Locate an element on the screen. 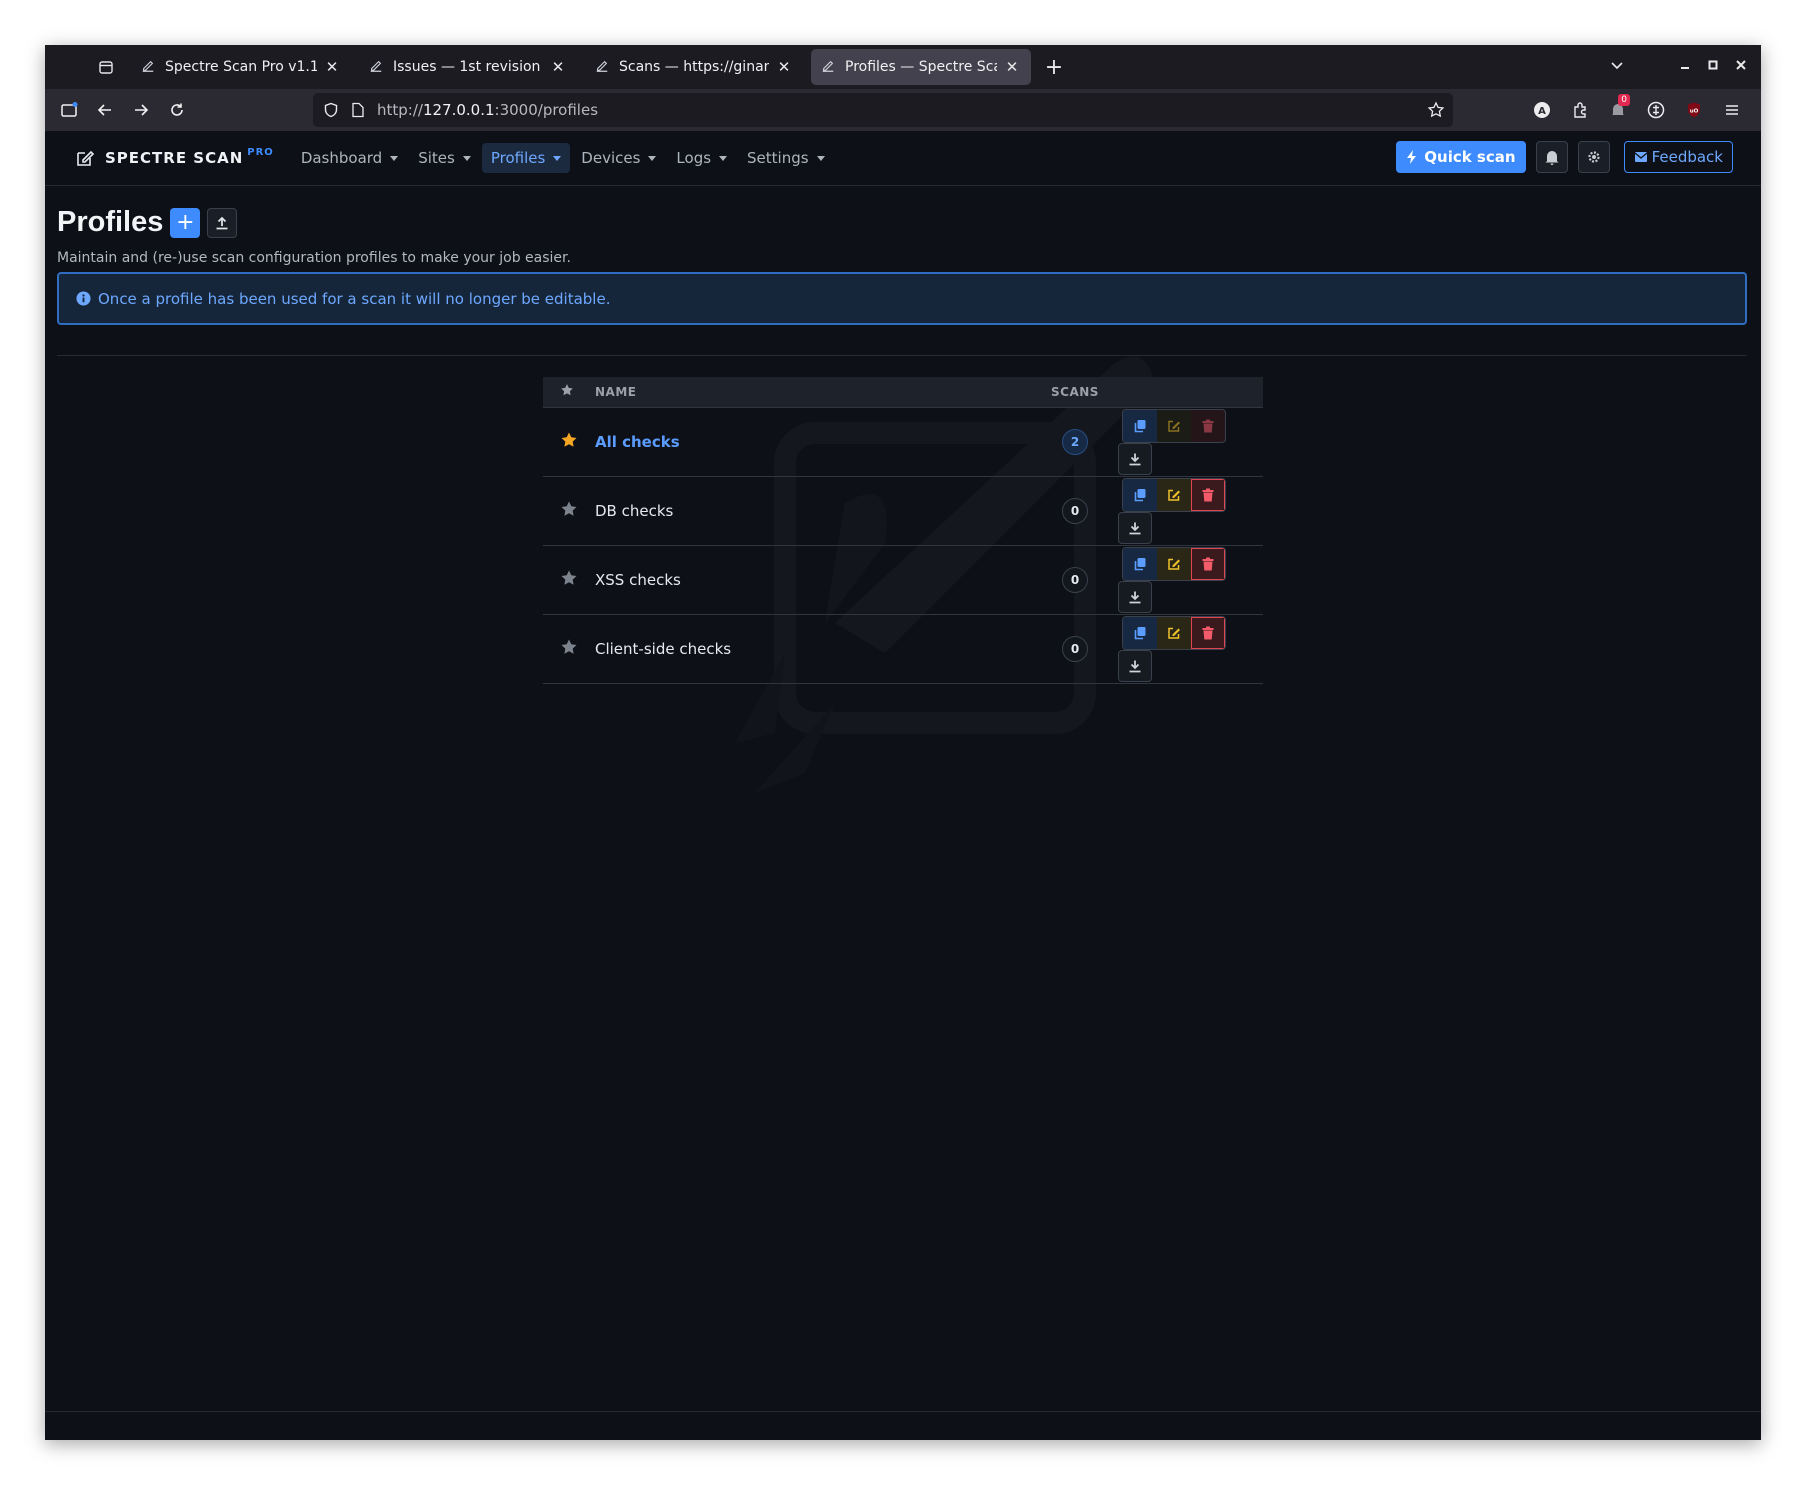  pencil-square-icon is located at coordinates (1174, 633).